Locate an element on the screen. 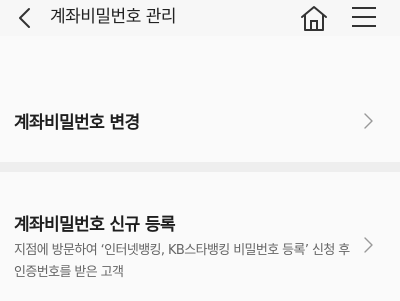  list-item-title: 계좌비밀번호 신규 등록 is located at coordinates (95, 225).